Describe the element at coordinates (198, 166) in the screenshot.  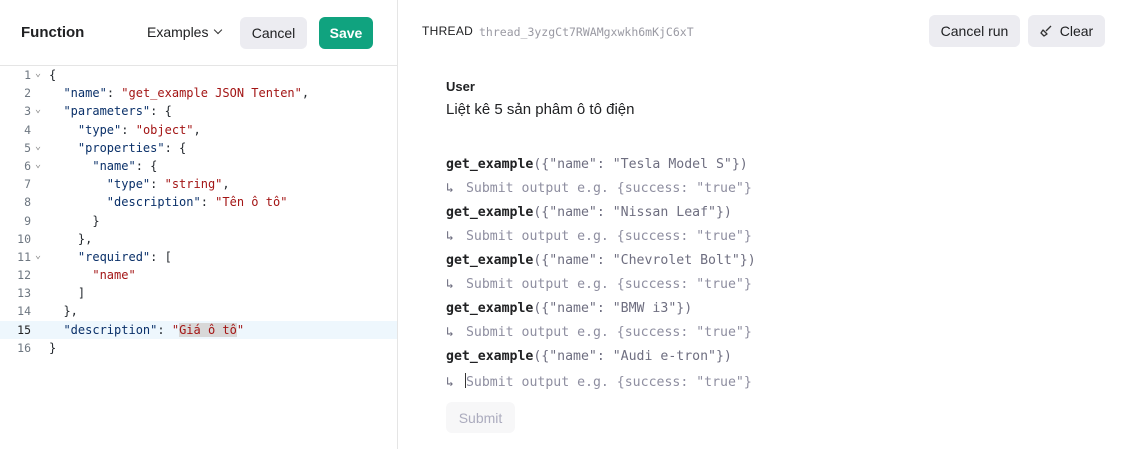
I see `code-line: 6 ⌄ "name": {` at that location.